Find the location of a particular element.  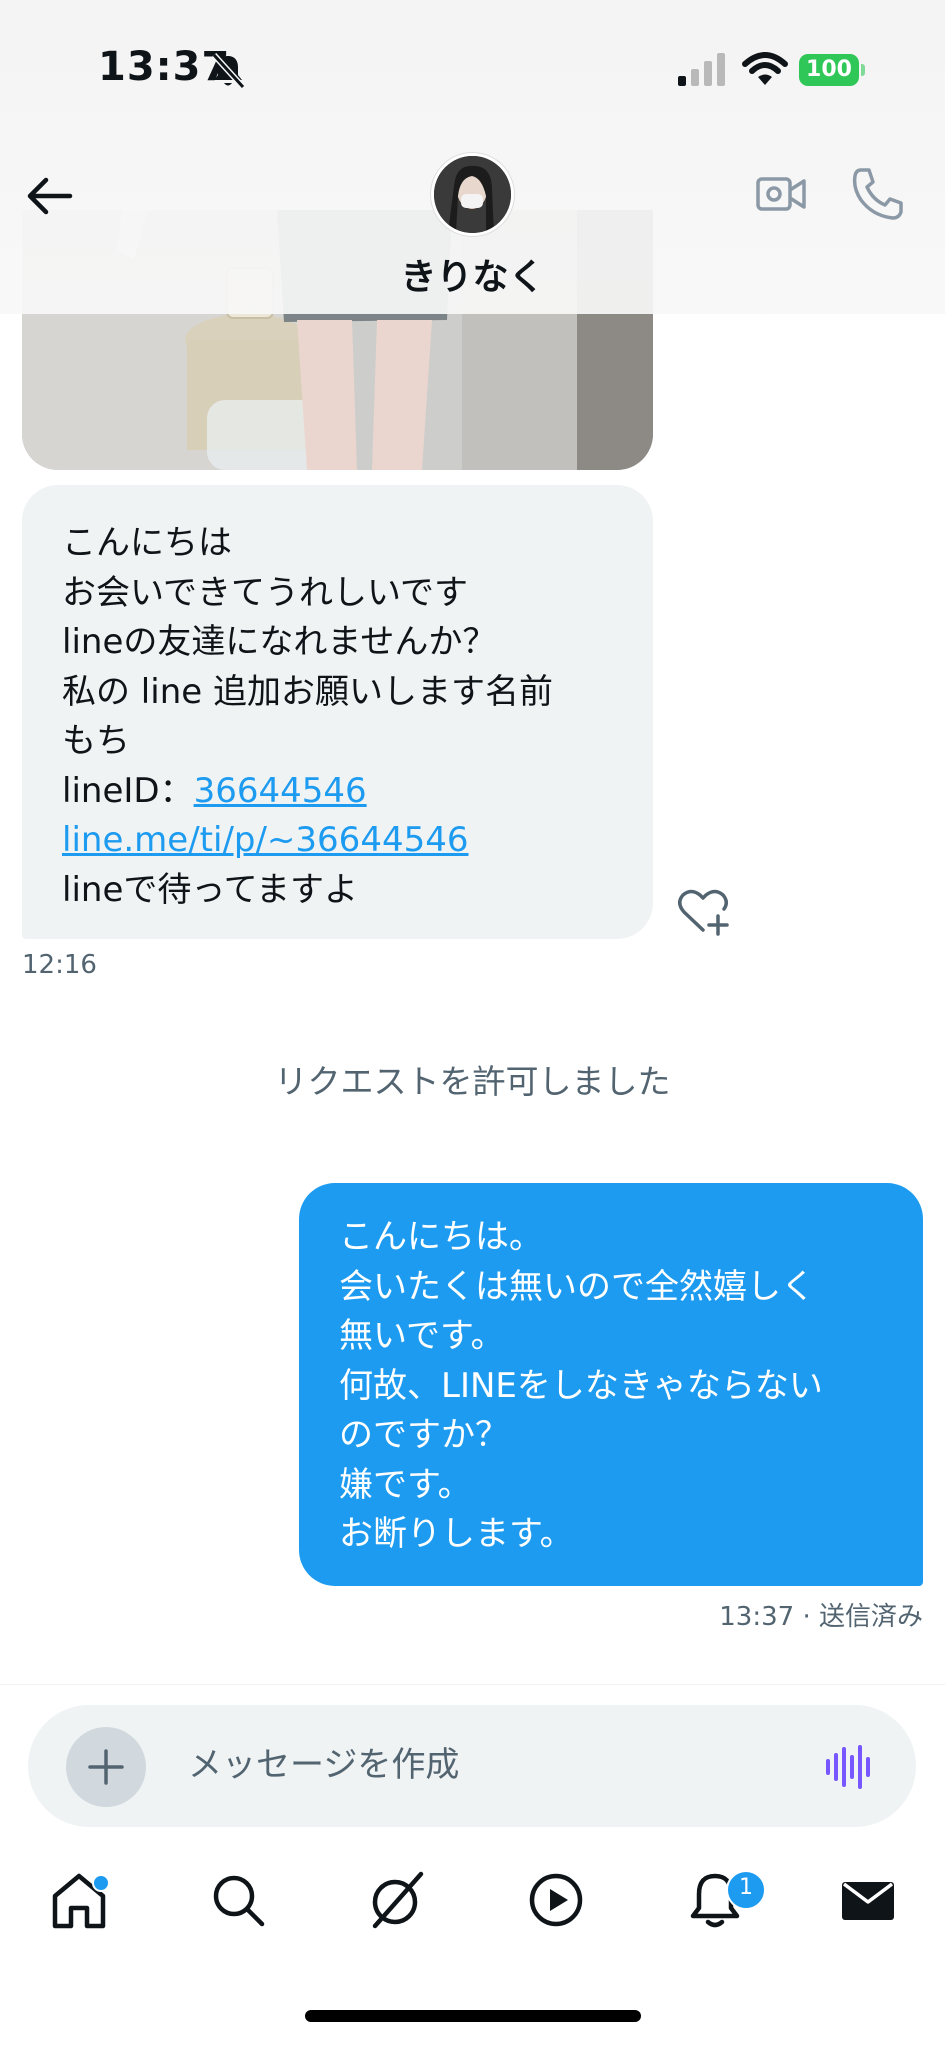

message-line-id: lineID：36644546 is located at coordinates (337, 792).